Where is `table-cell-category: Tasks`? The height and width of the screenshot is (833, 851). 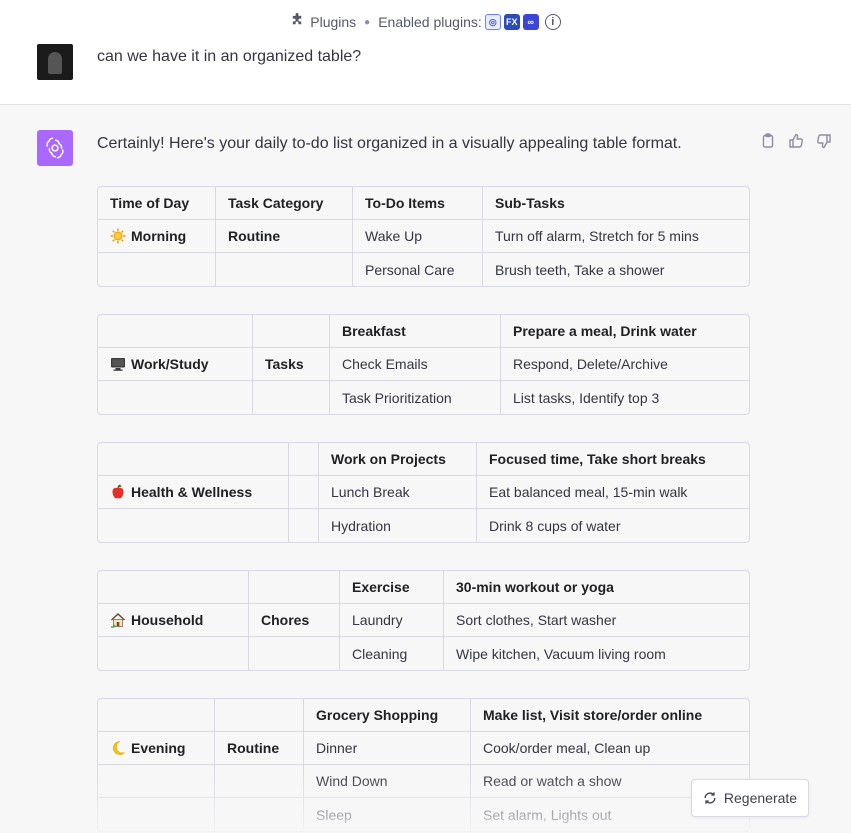
table-cell-category: Tasks is located at coordinates (291, 364).